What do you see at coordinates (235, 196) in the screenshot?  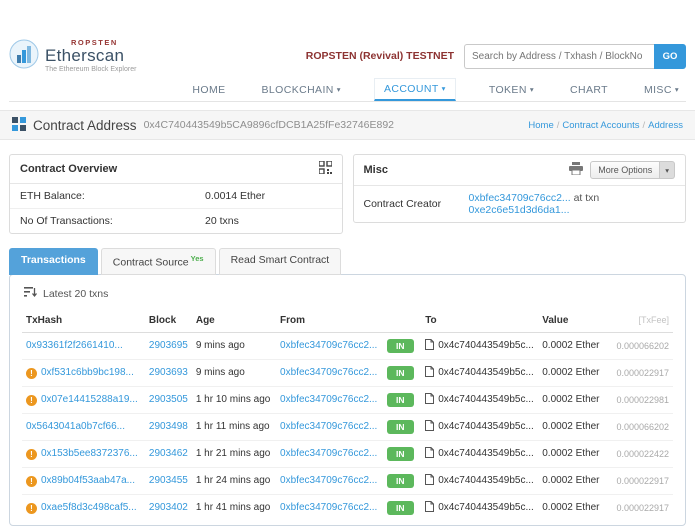 I see `eth-balance-value: 0.0014 Ether` at bounding box center [235, 196].